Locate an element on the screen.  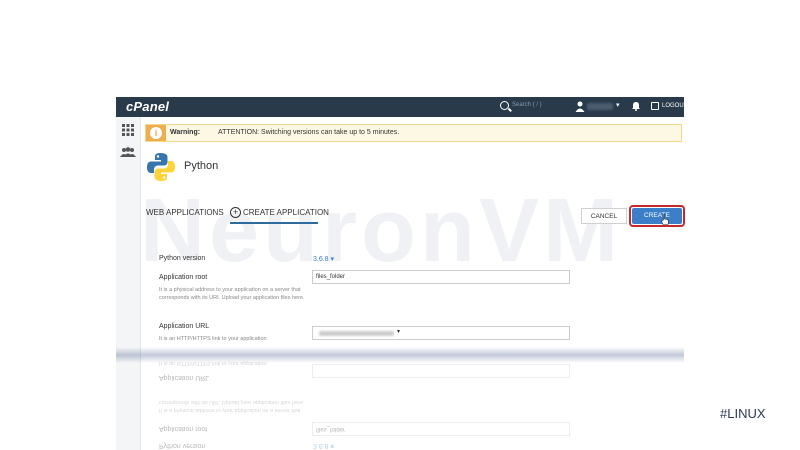
page-title: Python is located at coordinates (201, 166).